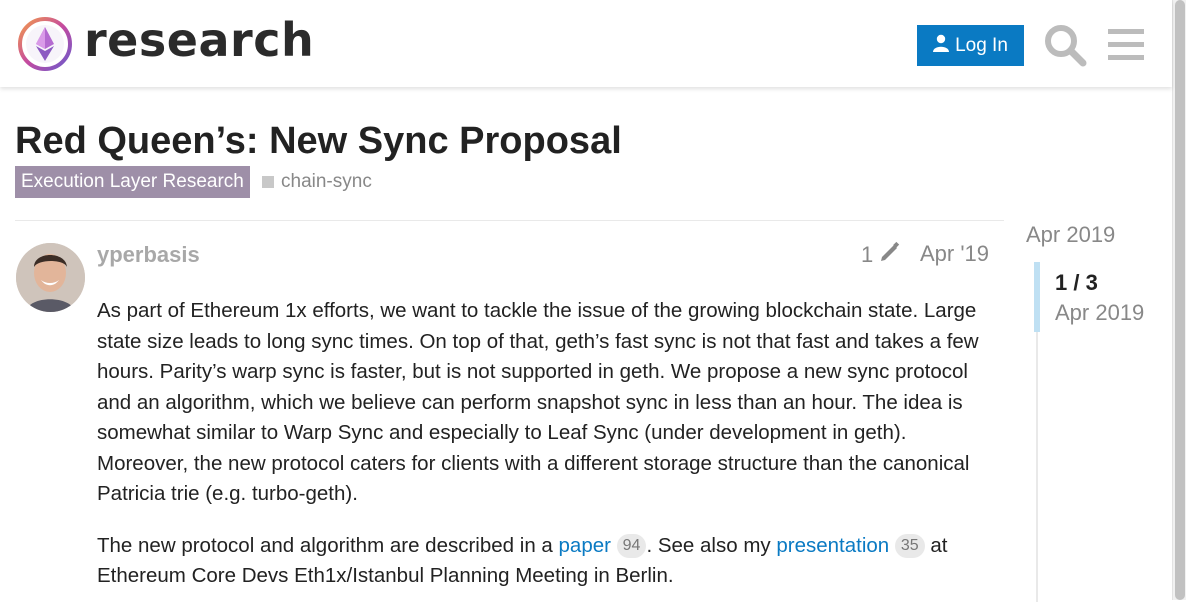 The height and width of the screenshot is (613, 1186). What do you see at coordinates (45, 44) in the screenshot?
I see `ethereum-research-logo-icon` at bounding box center [45, 44].